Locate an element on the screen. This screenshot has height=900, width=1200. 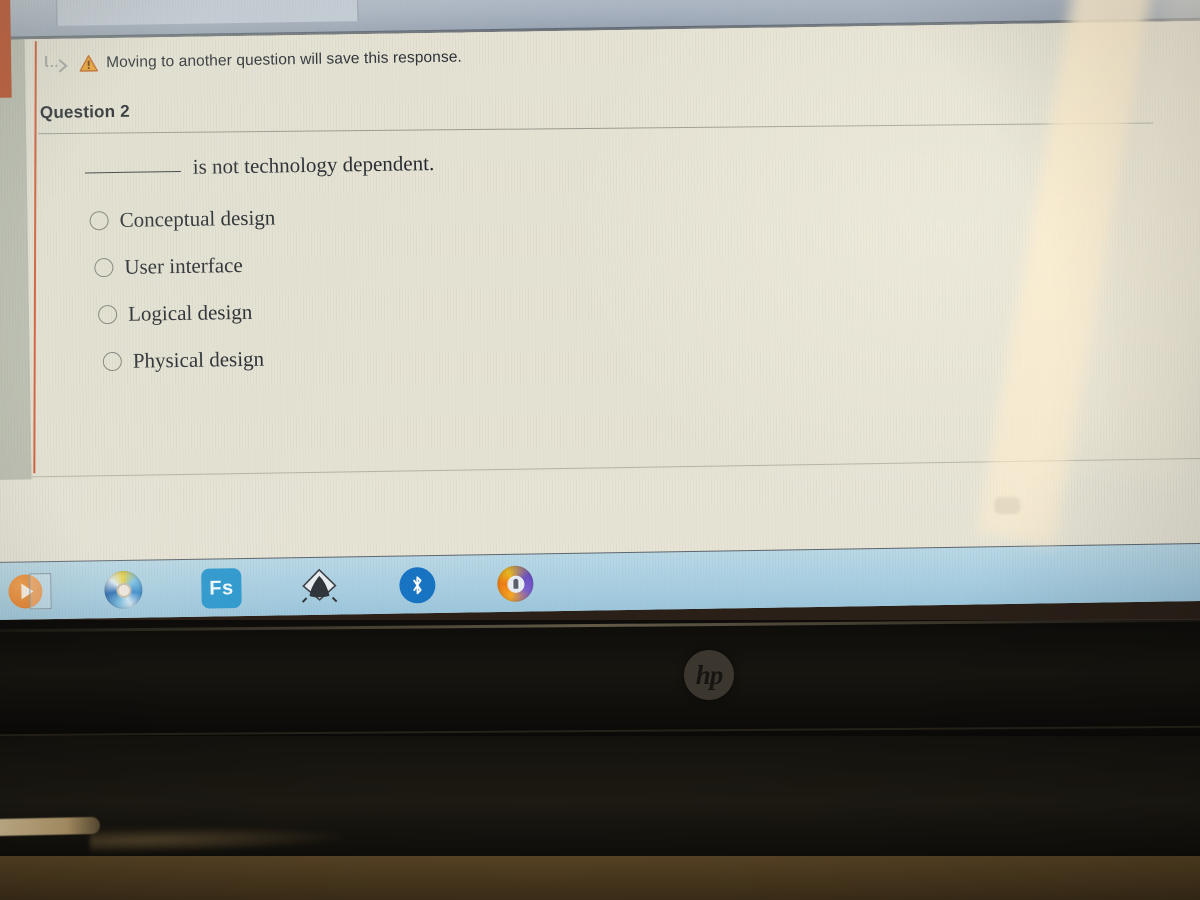
bluetooth-glyph is located at coordinates (417, 585).